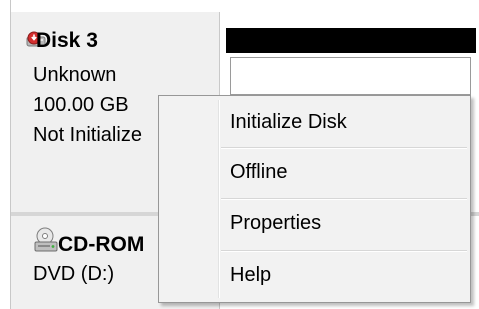 This screenshot has width=479, height=309. I want to click on menu-item-offline: Offline, so click(314, 174).